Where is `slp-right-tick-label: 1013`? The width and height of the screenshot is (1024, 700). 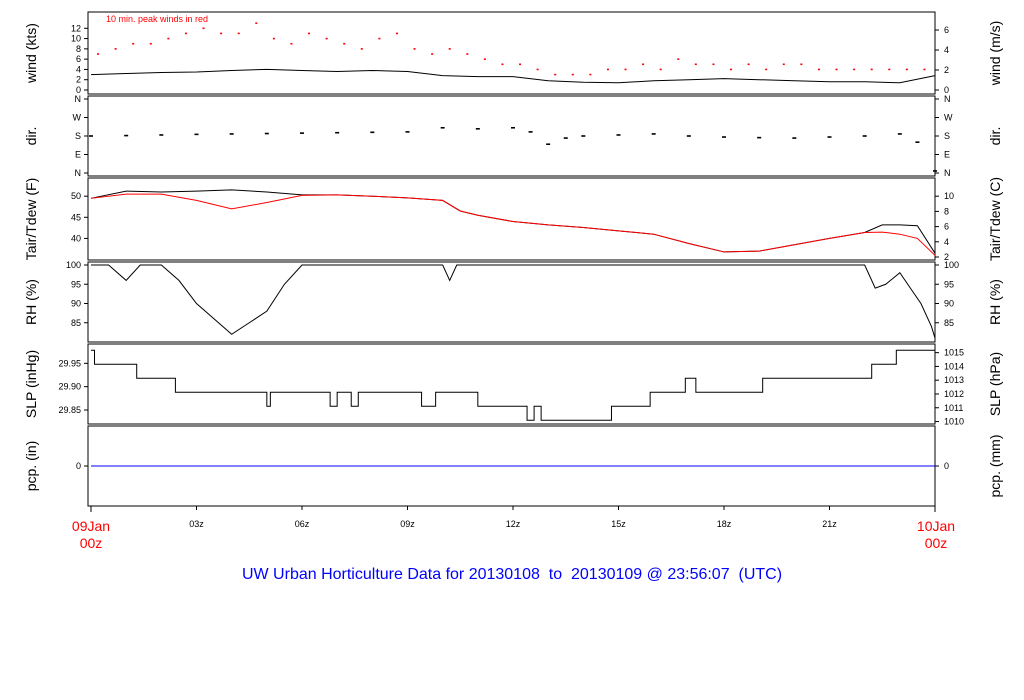
slp-right-tick-label: 1013 is located at coordinates (954, 380).